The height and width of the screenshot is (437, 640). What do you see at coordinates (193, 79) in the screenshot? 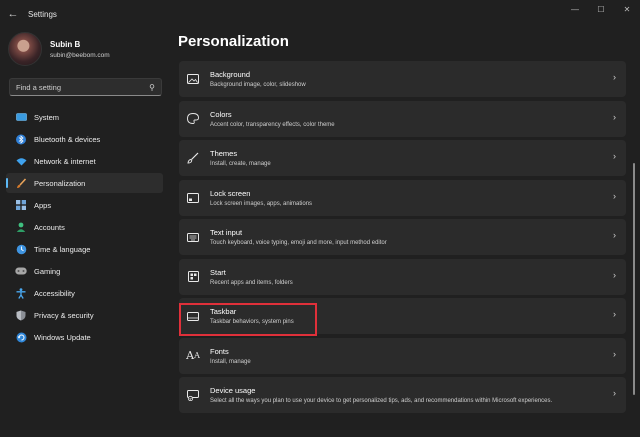
I see `image-icon` at bounding box center [193, 79].